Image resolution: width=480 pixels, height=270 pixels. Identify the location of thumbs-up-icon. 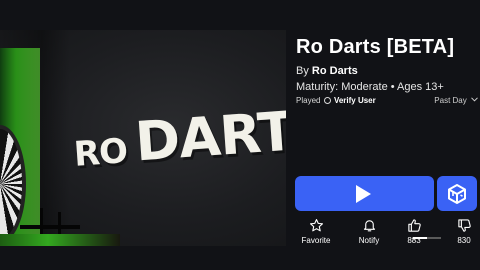
(414, 225).